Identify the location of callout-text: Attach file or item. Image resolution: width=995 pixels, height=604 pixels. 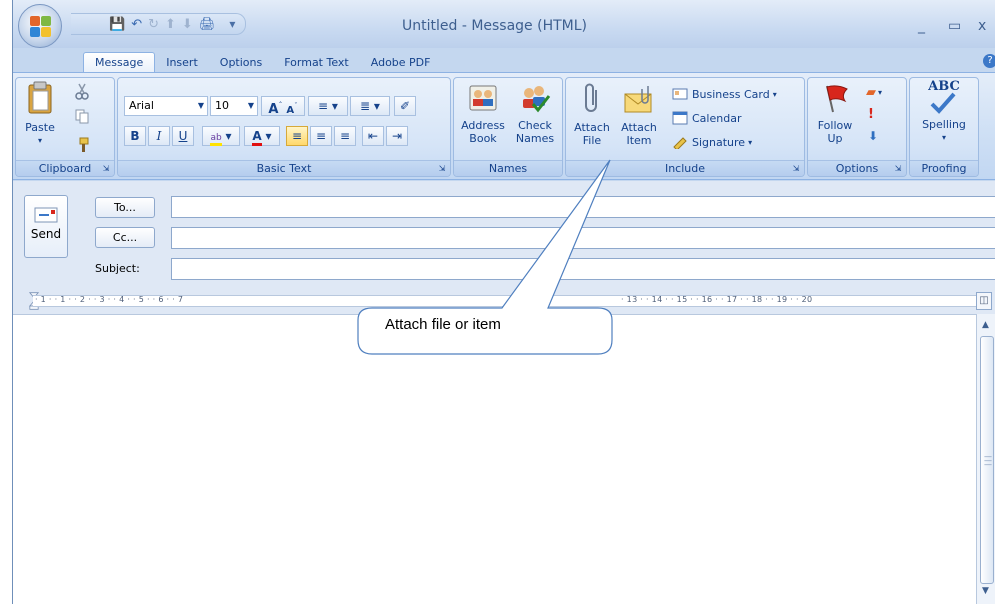
(443, 324).